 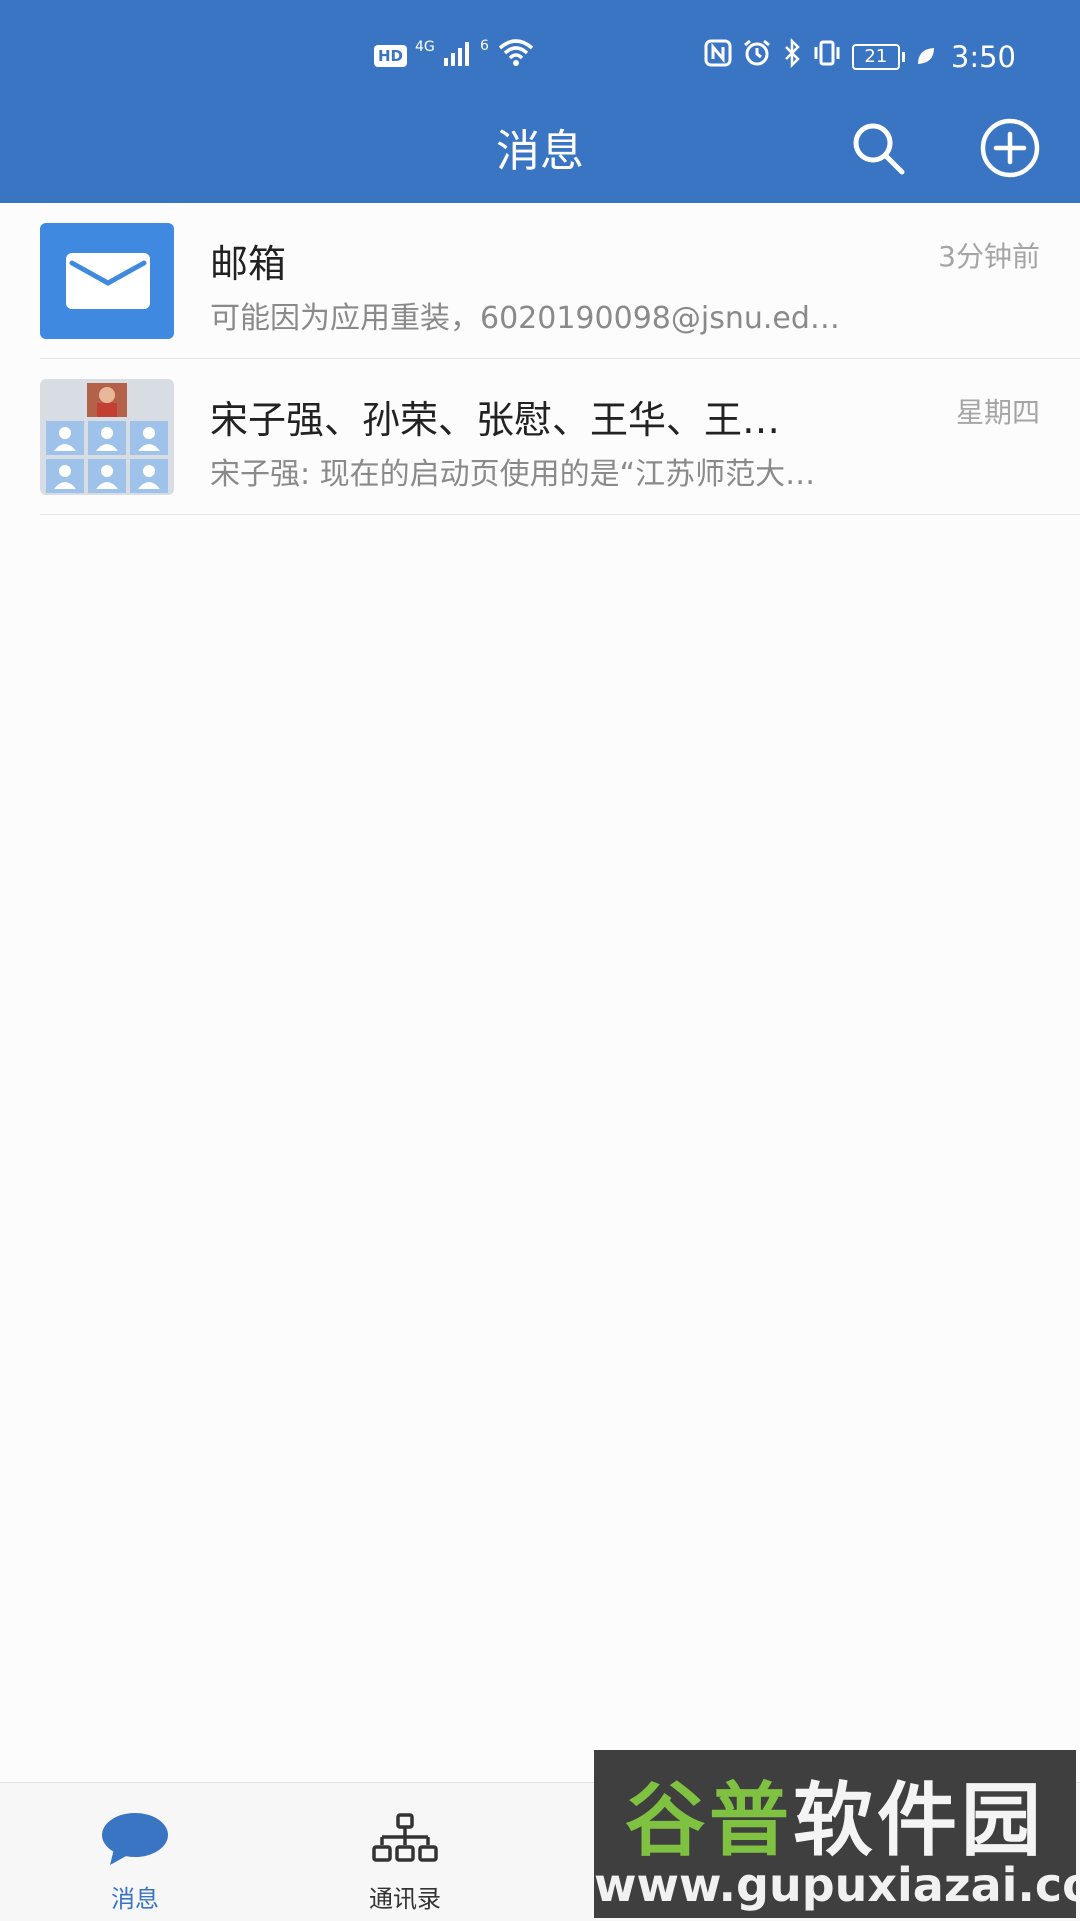 I want to click on tab-label: 通讯录, so click(x=405, y=1899).